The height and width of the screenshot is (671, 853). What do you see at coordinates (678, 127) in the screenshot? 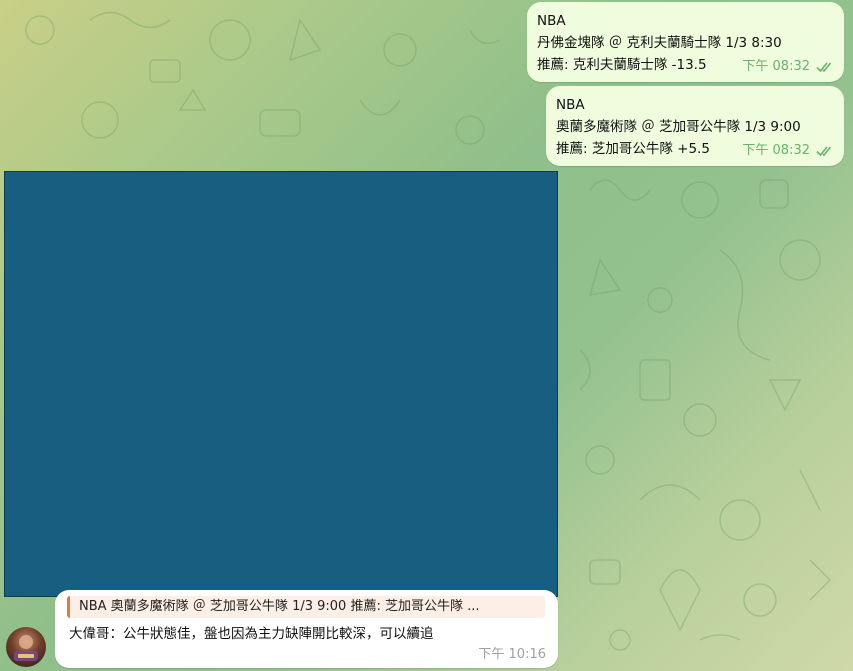
I see `message-matchup: 奧蘭多魔術隊 ＠ 芝加哥公牛隊 1/3 9:00` at bounding box center [678, 127].